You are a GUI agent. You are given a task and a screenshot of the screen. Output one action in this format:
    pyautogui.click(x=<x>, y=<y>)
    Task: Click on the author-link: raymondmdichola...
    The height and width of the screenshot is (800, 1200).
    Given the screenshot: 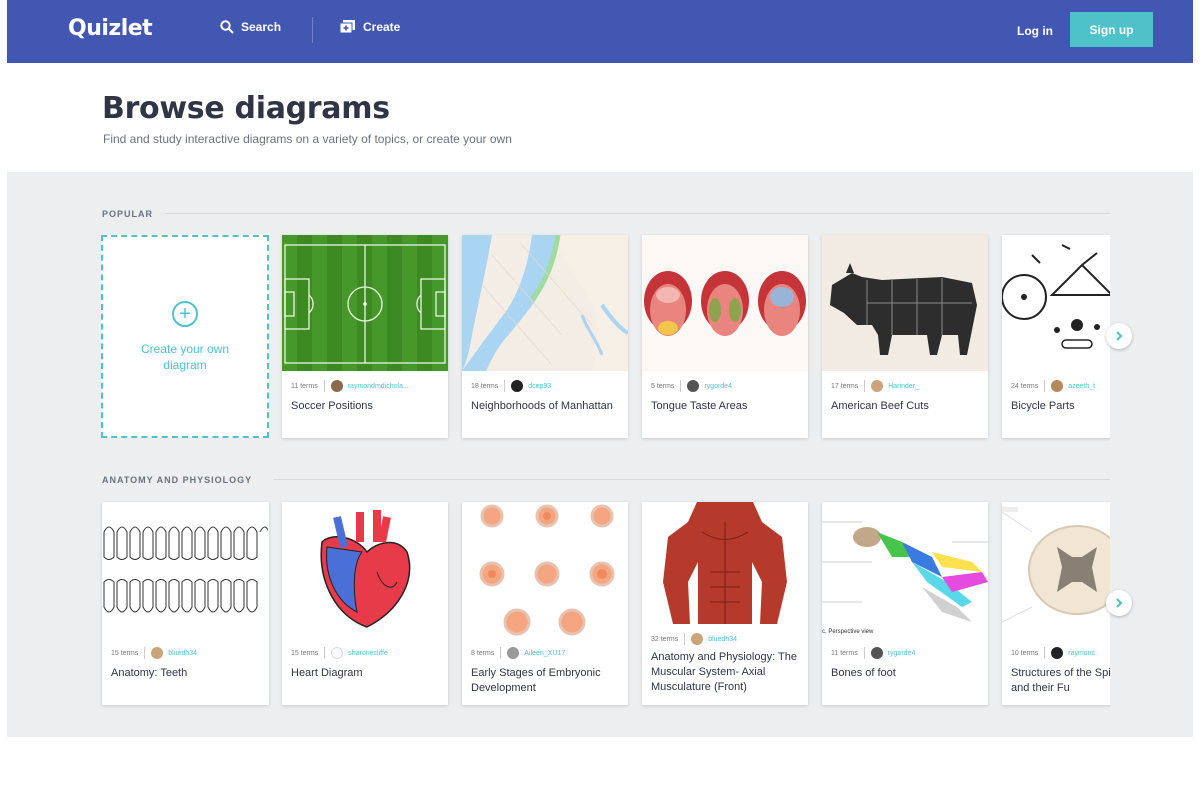 What is the action you would take?
    pyautogui.click(x=378, y=386)
    